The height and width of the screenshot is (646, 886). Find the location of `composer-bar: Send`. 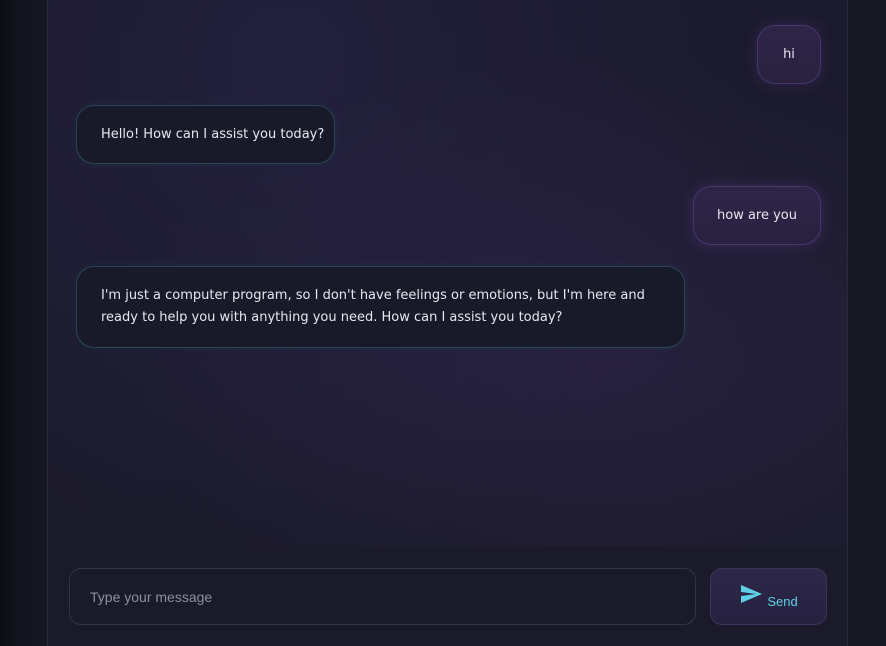

composer-bar: Send is located at coordinates (447, 596).